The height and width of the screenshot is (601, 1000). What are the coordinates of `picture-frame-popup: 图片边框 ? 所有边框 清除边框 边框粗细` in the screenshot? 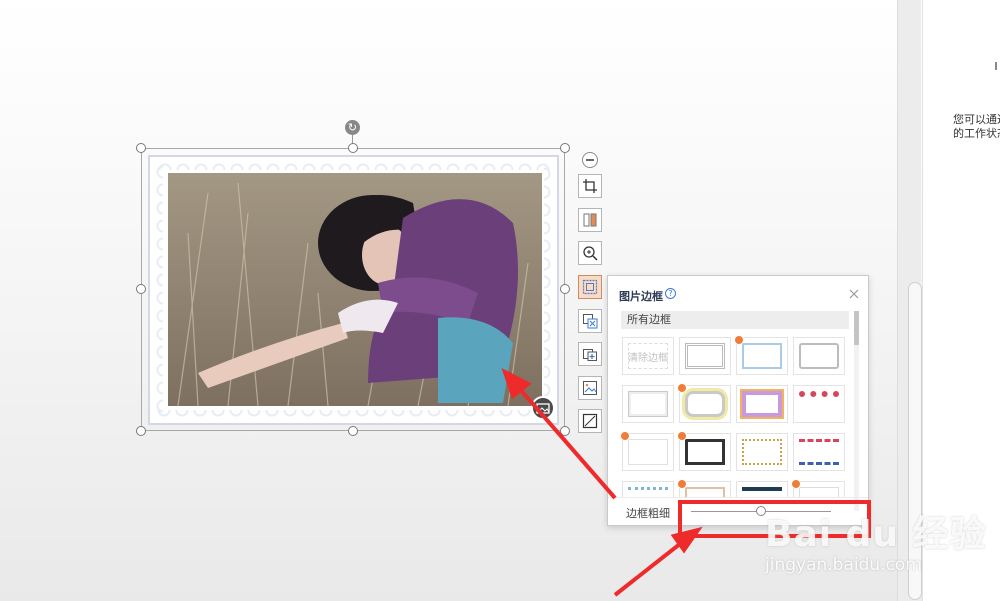 It's located at (738, 400).